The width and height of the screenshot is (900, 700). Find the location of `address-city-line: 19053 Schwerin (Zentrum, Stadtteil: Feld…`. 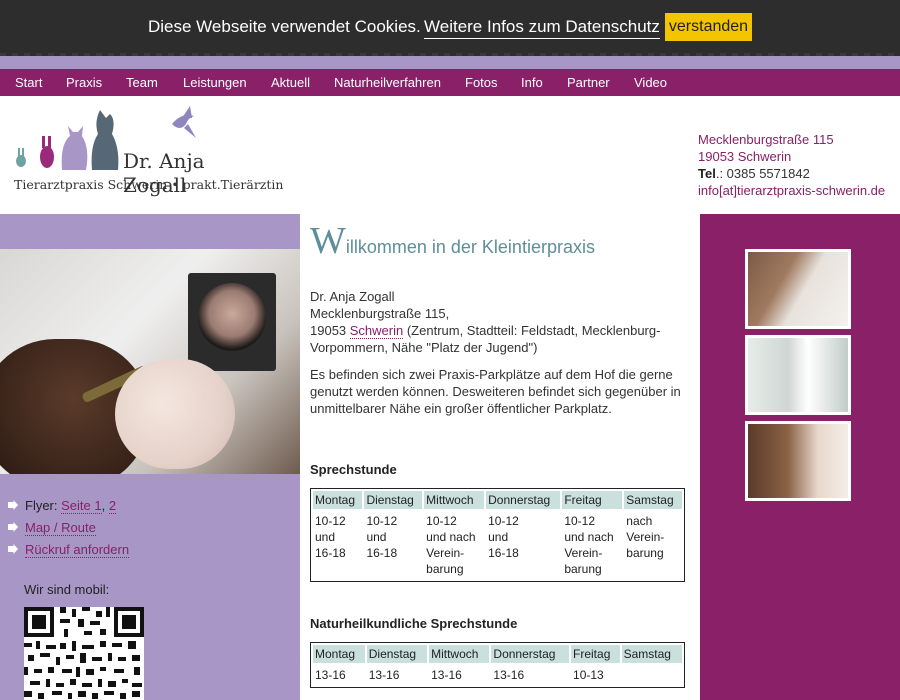

address-city-line: 19053 Schwerin (Zentrum, Stadtteil: Feld… is located at coordinates (499, 339).